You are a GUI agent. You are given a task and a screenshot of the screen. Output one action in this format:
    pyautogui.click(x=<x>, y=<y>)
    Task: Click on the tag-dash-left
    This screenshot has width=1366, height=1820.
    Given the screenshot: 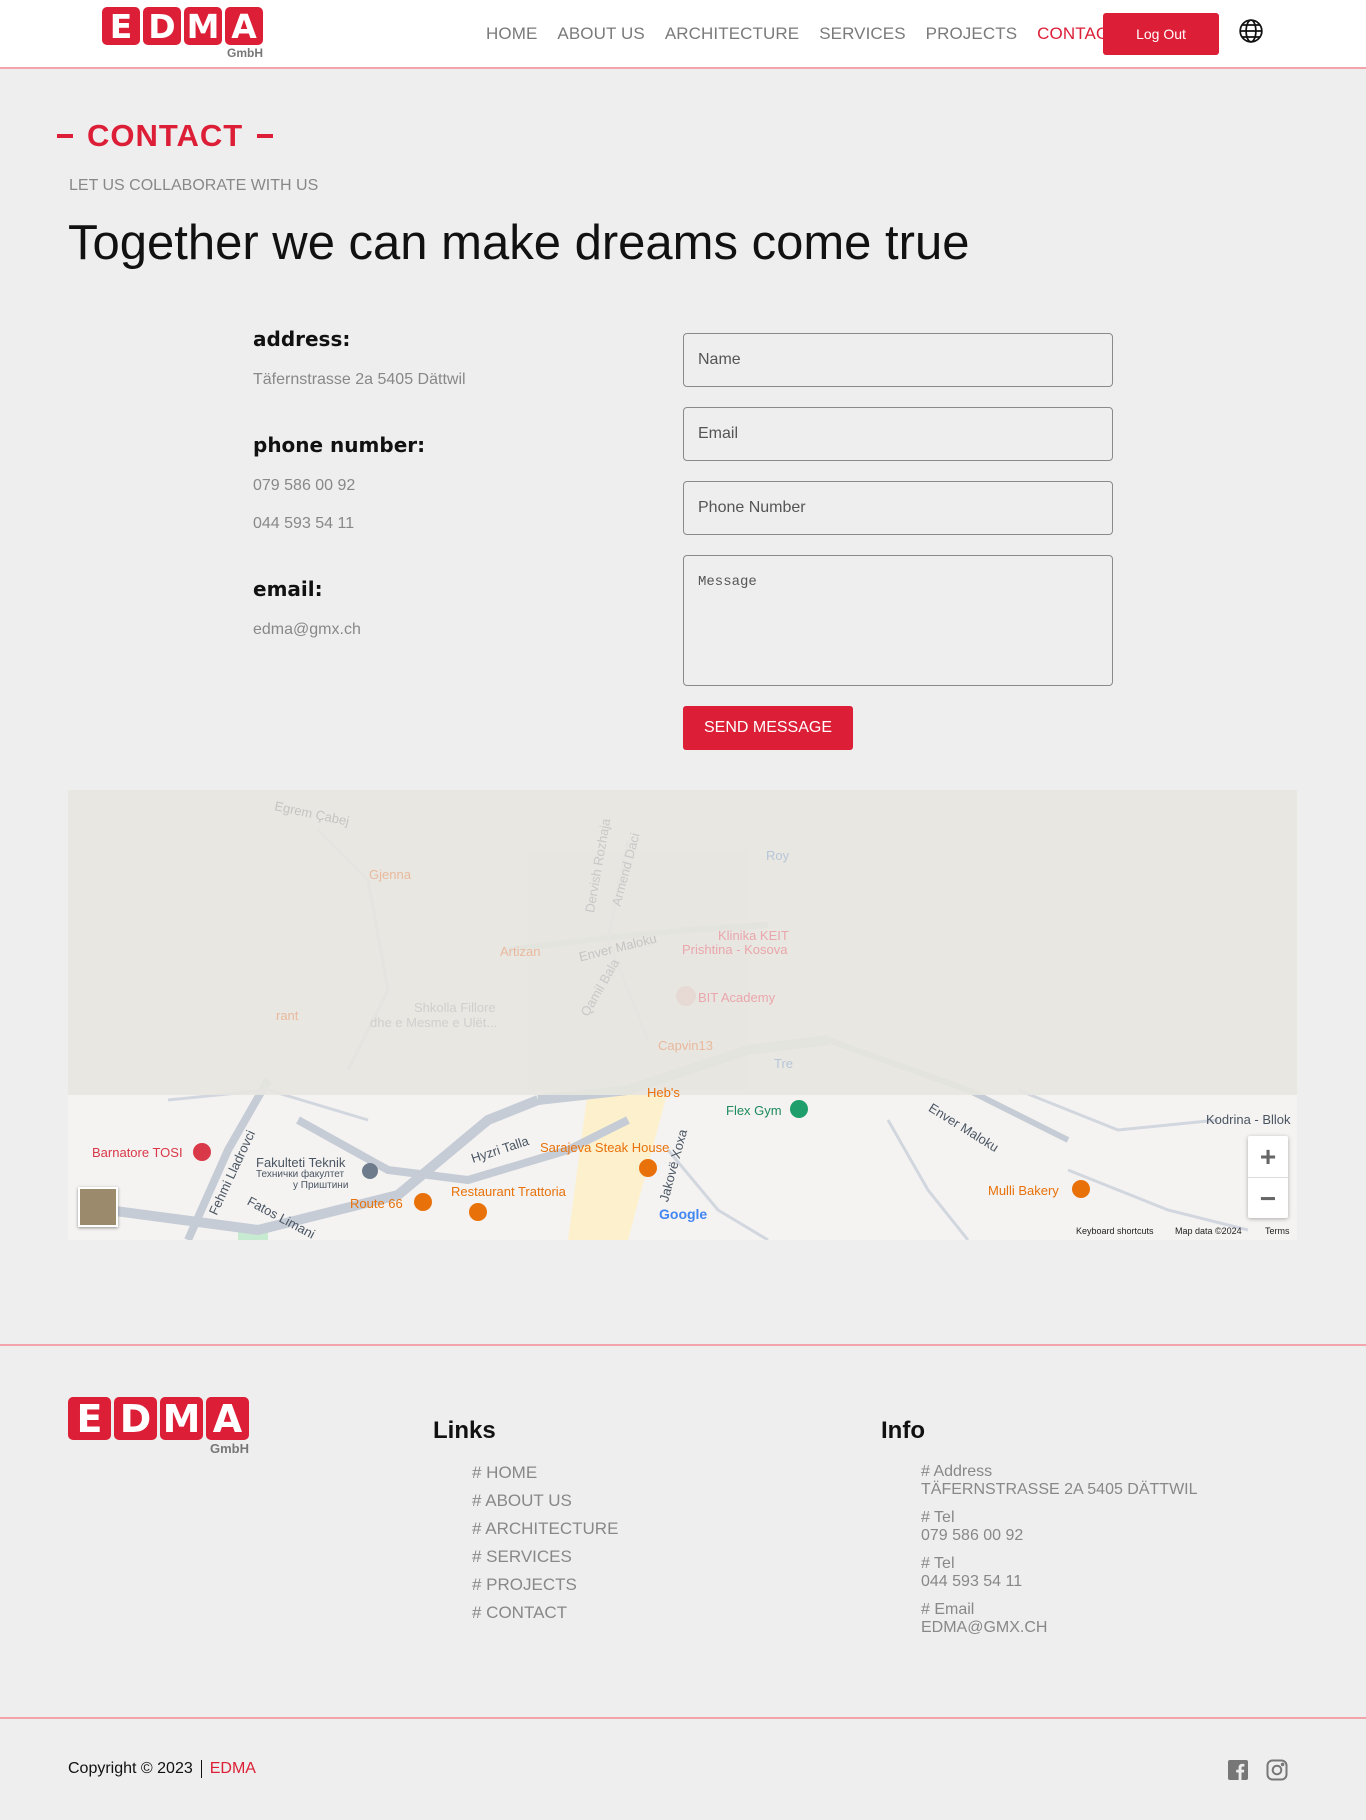 What is the action you would take?
    pyautogui.click(x=65, y=136)
    